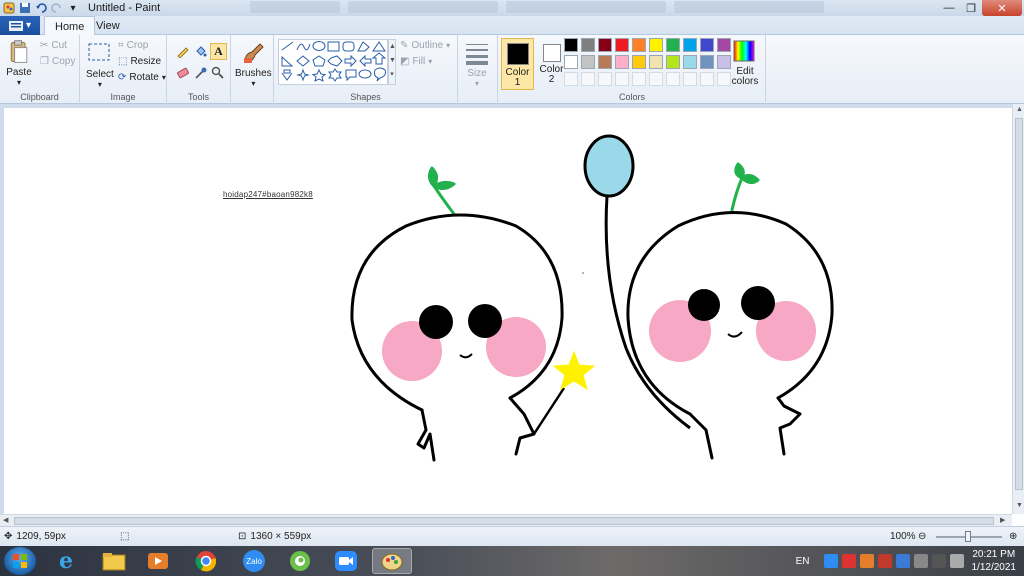 The image size is (1024, 576). What do you see at coordinates (41, 8) in the screenshot?
I see `undo-icon` at bounding box center [41, 8].